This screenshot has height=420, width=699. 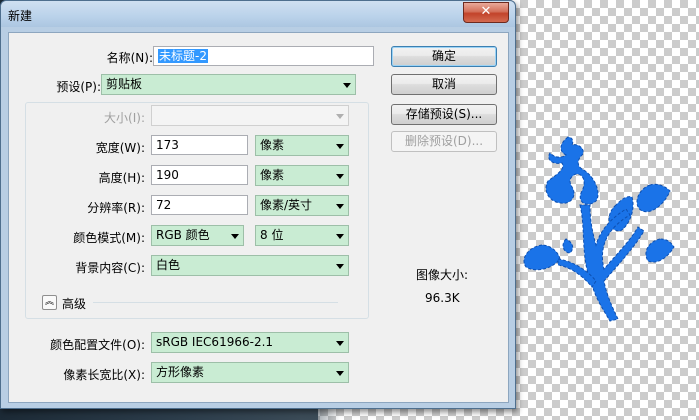 I want to click on width-label: 宽度(W):, so click(x=120, y=148).